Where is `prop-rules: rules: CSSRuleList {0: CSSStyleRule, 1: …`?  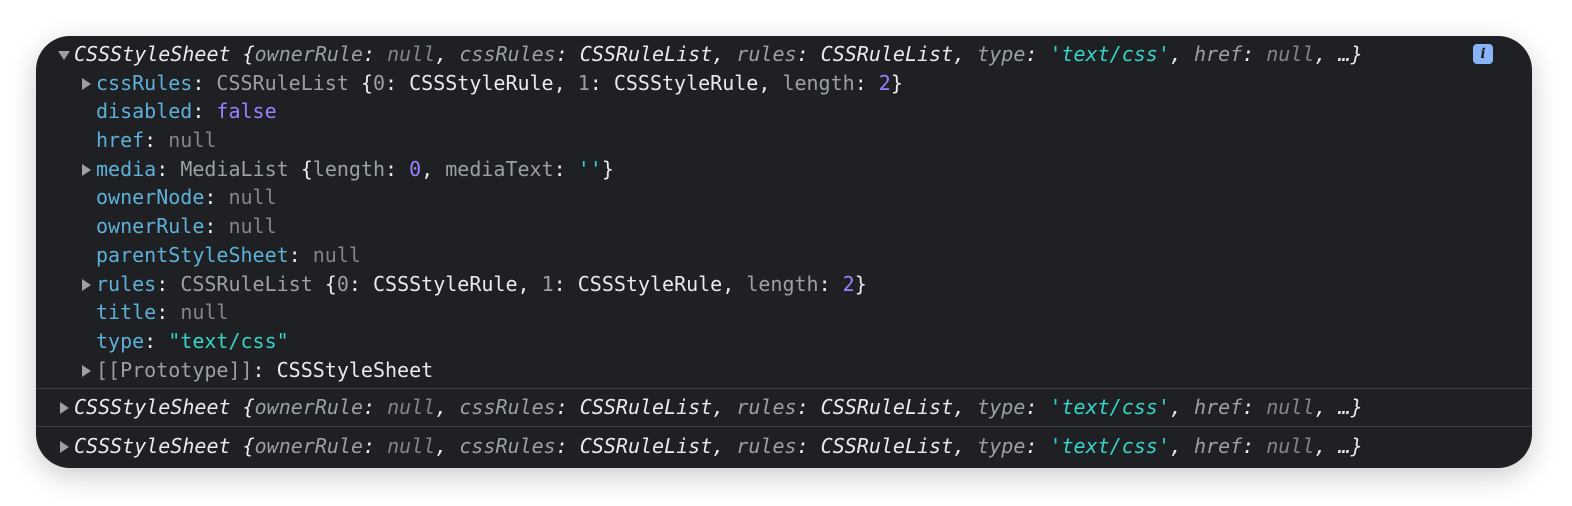 prop-rules: rules: CSSRuleList {0: CSSStyleRule, 1: … is located at coordinates (481, 284).